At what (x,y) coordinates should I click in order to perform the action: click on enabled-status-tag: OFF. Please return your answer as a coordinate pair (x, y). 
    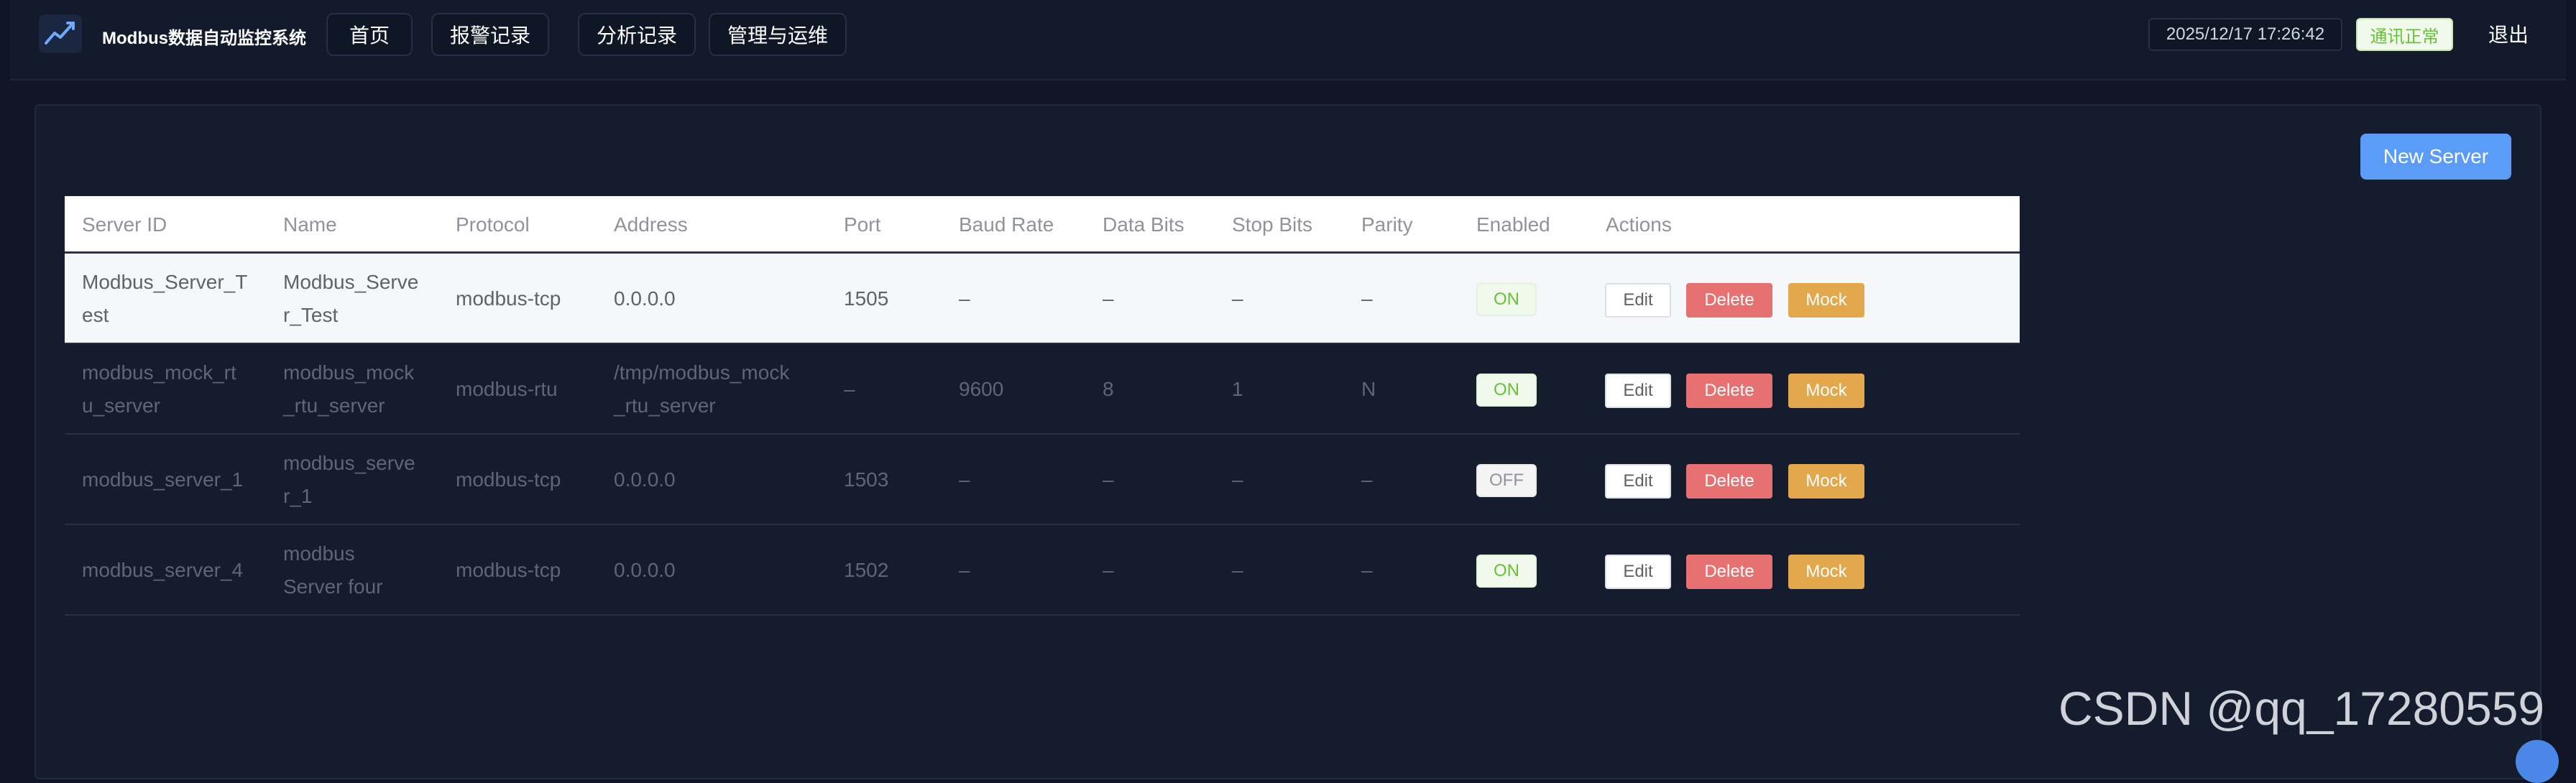
    Looking at the image, I should click on (1506, 480).